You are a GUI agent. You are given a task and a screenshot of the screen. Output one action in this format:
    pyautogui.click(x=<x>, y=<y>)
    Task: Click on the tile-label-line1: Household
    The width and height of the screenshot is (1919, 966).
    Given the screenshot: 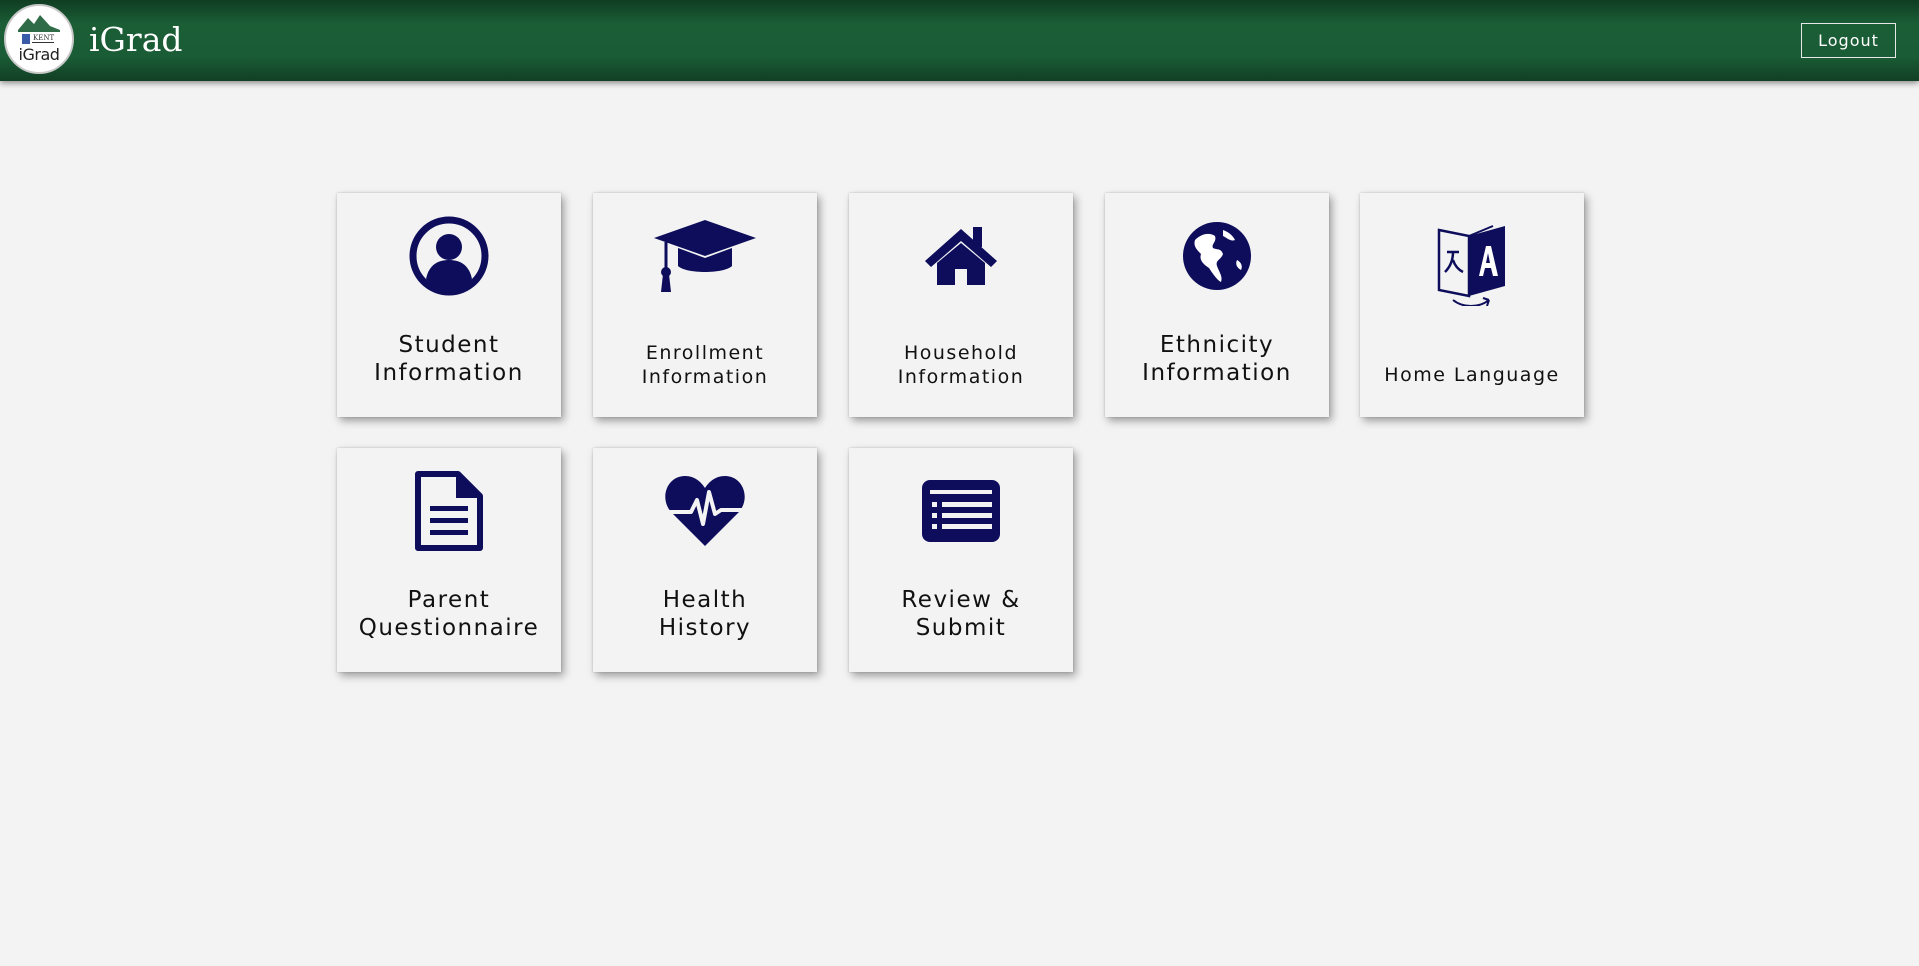 What is the action you would take?
    pyautogui.click(x=961, y=353)
    